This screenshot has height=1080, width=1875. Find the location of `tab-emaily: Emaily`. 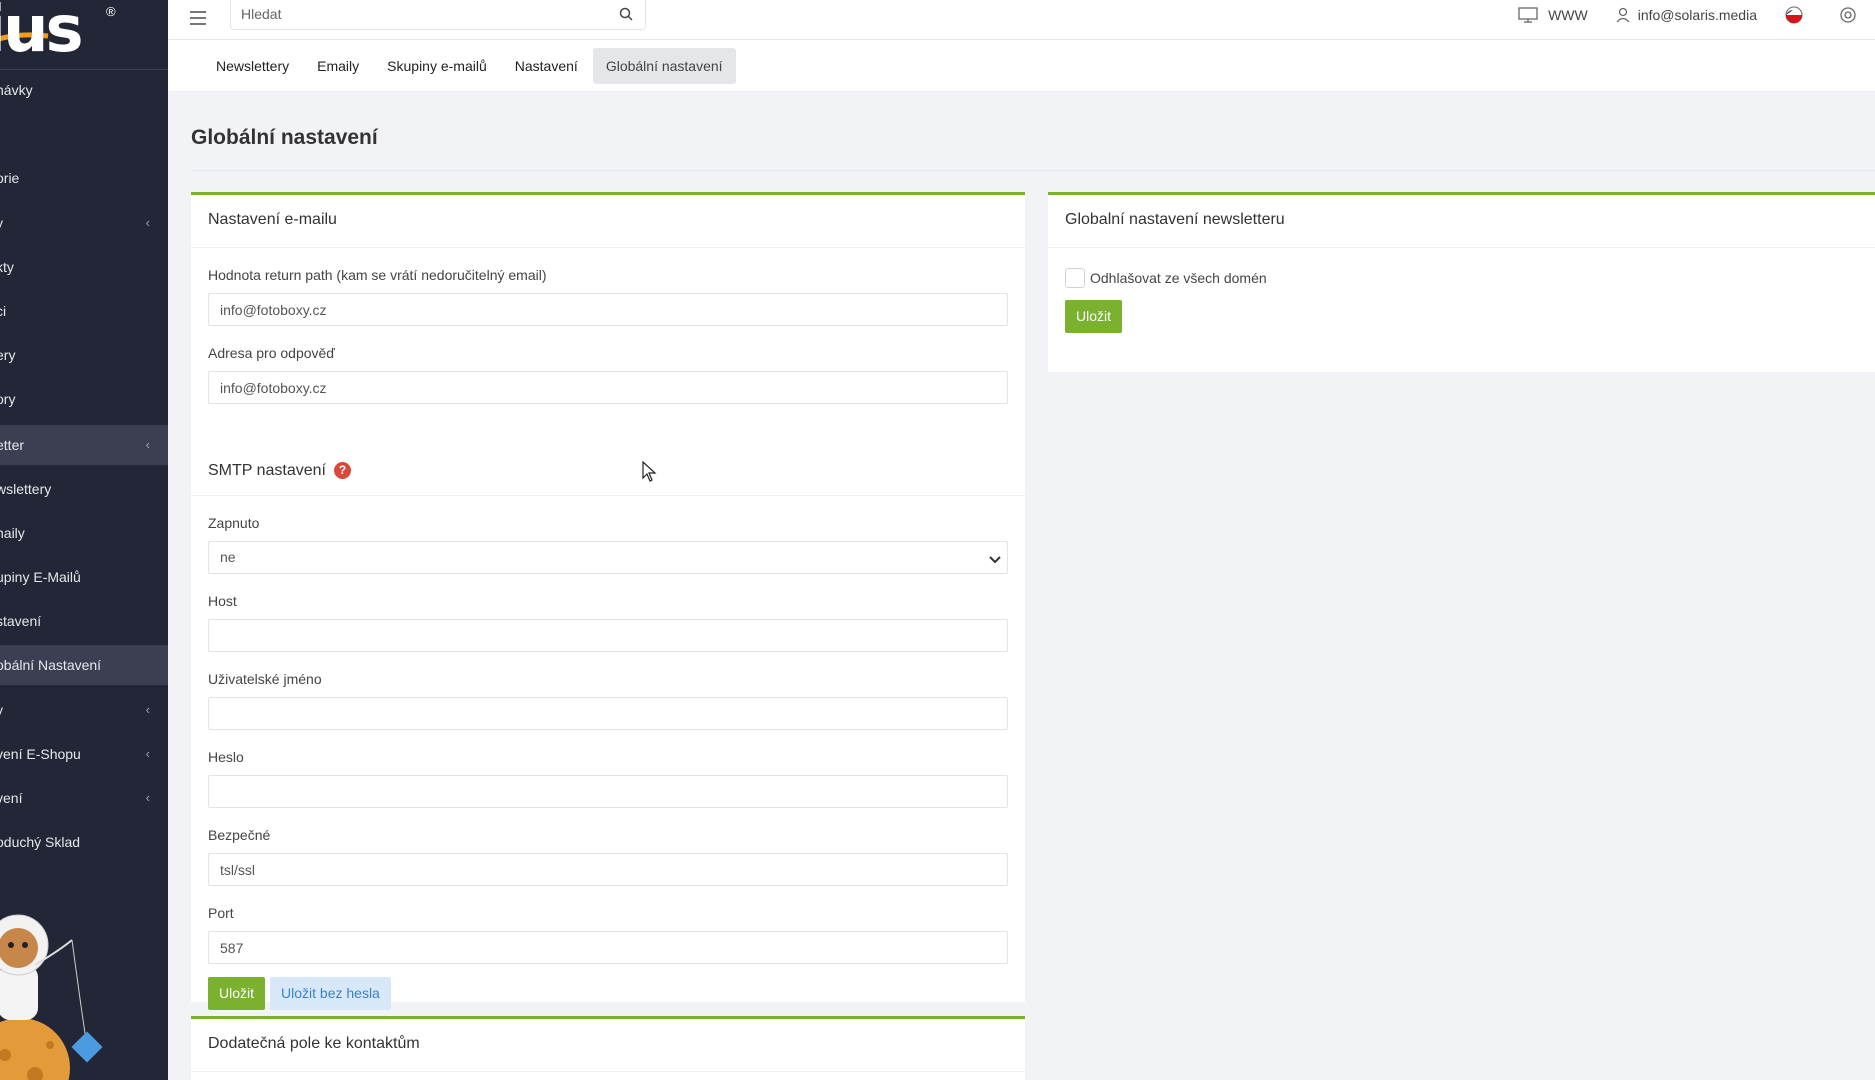

tab-emaily: Emaily is located at coordinates (338, 66).